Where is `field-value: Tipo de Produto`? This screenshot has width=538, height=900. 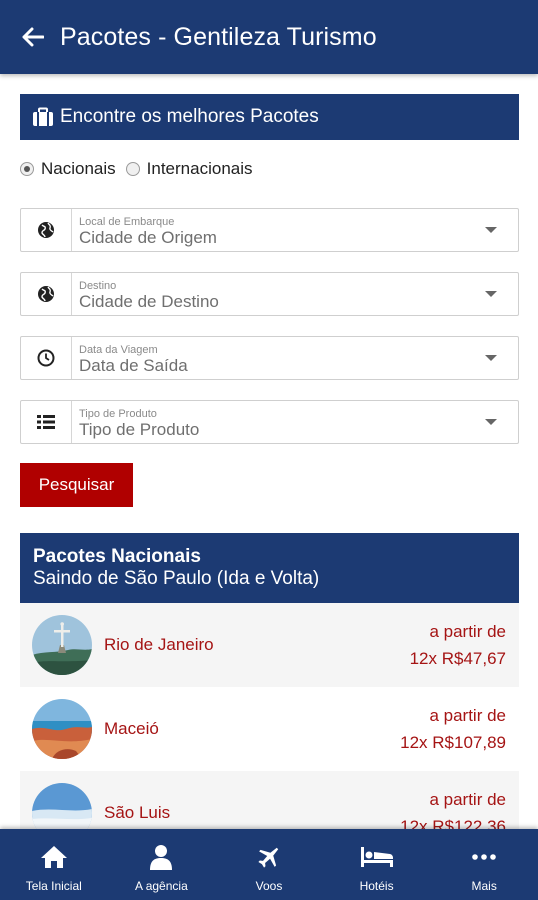 field-value: Tipo de Produto is located at coordinates (139, 429).